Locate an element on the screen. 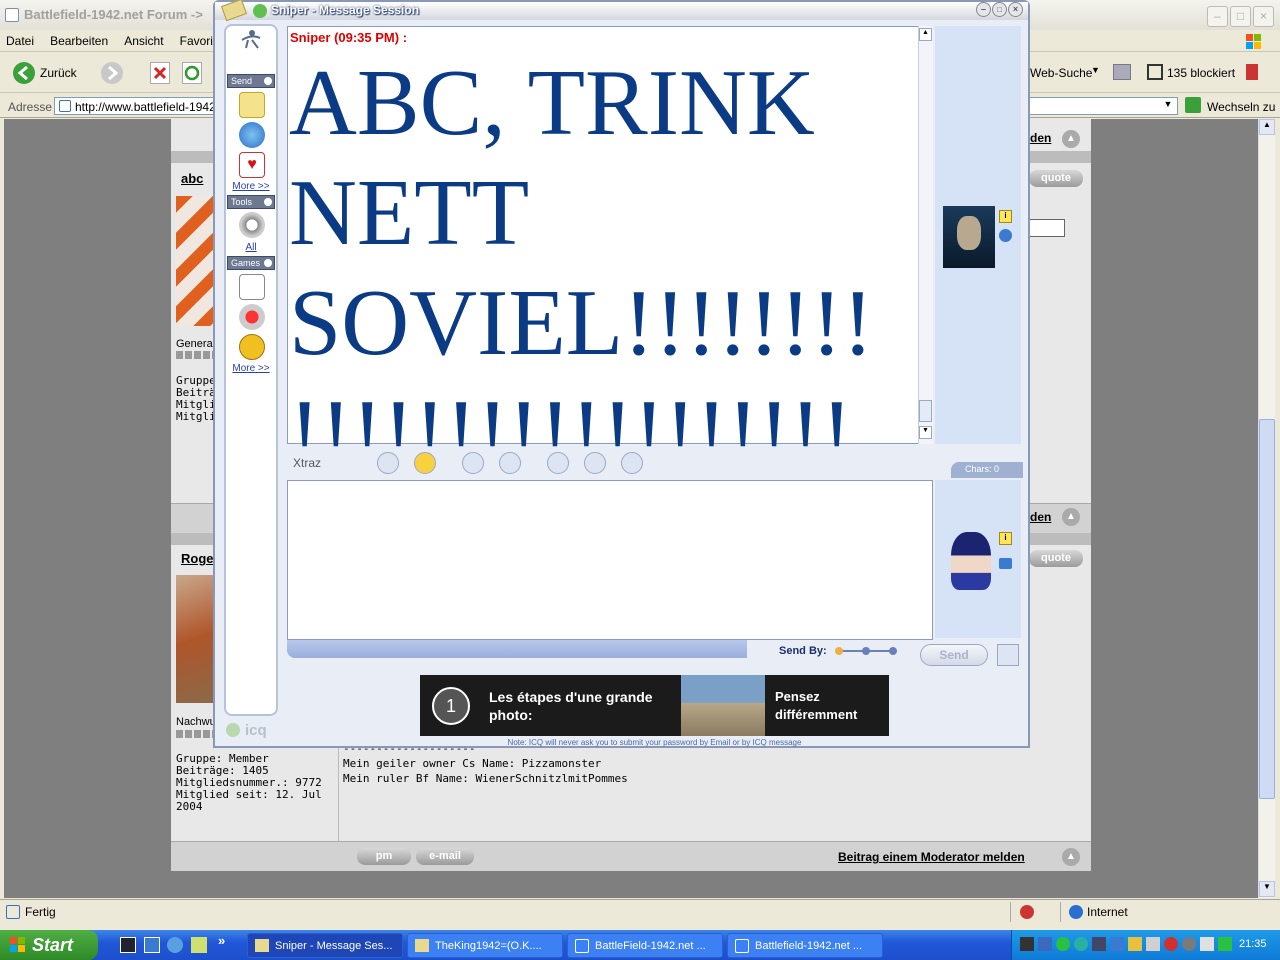 Image resolution: width=1280 pixels, height=960 pixels. own-avatar is located at coordinates (969, 561).